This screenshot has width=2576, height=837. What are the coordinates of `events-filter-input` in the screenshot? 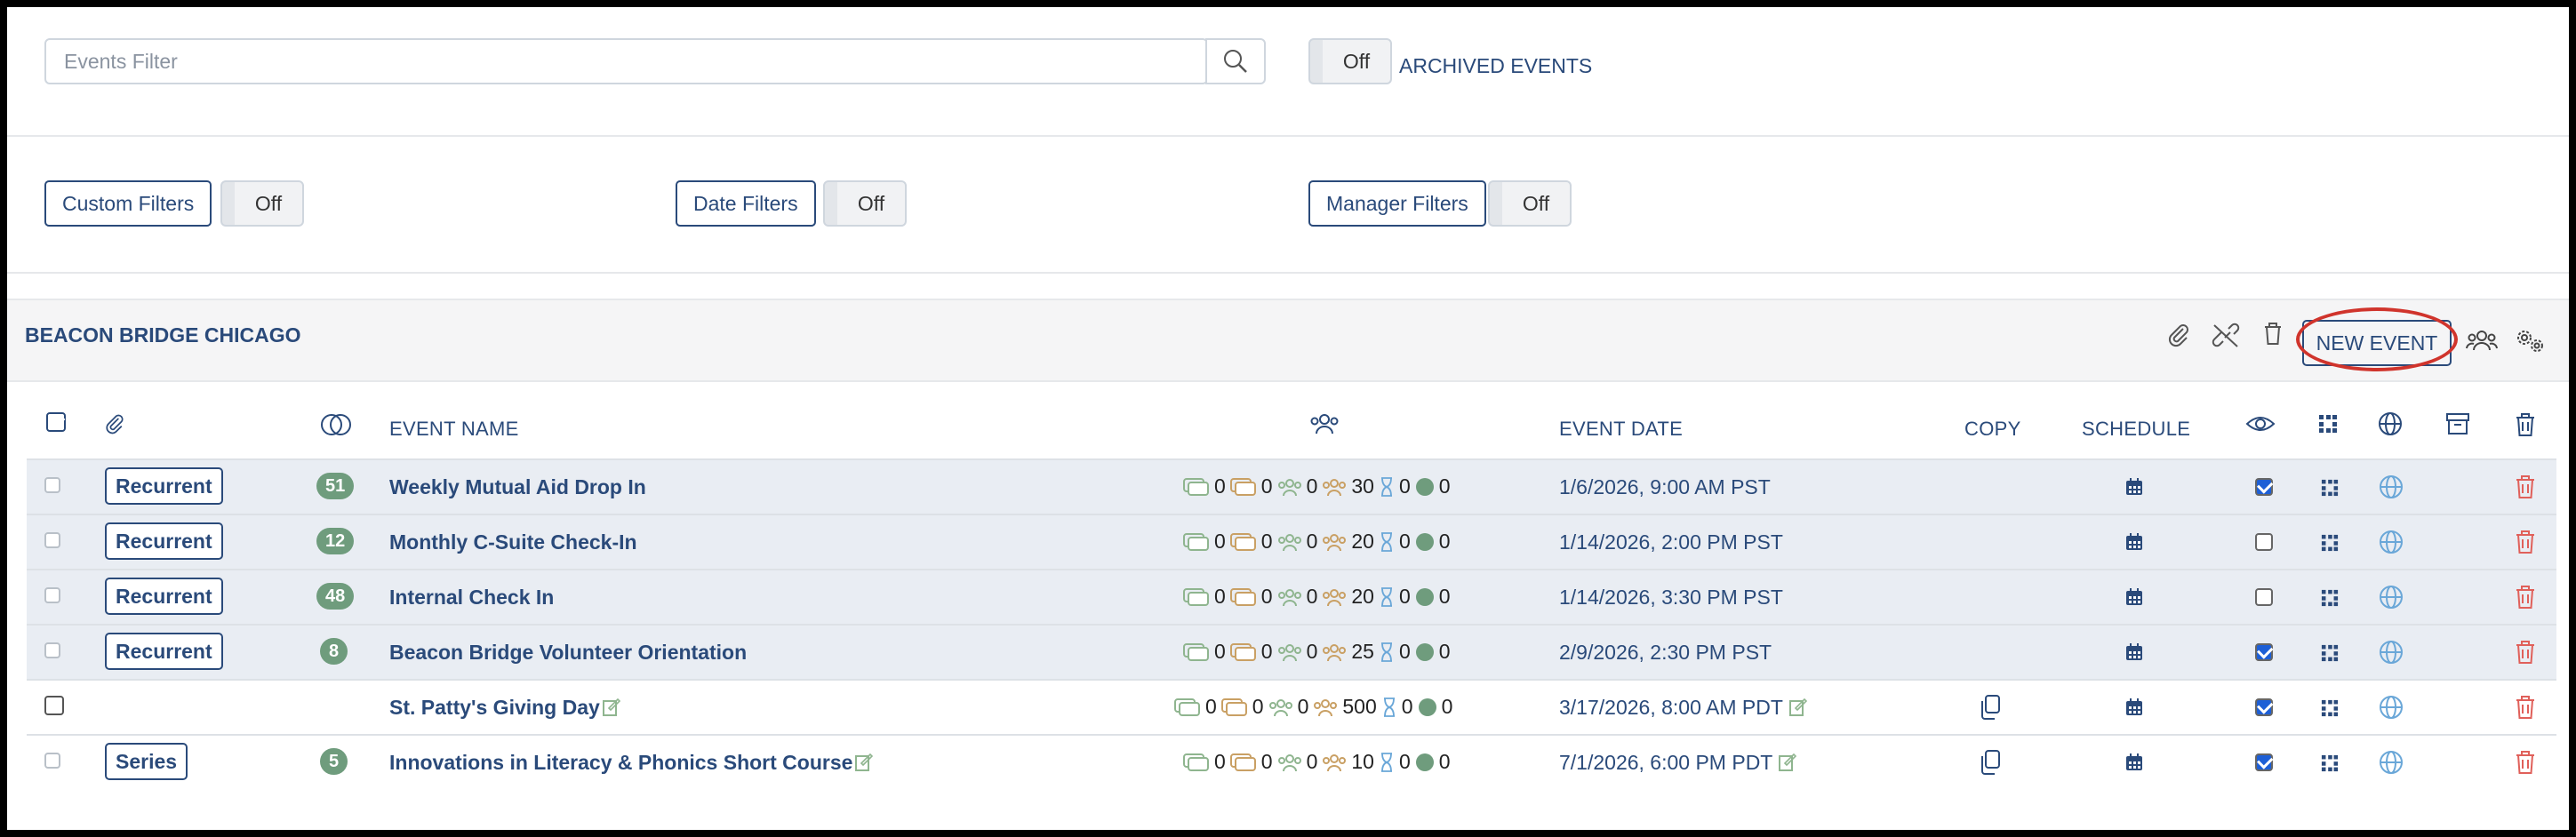 It's located at (637, 62).